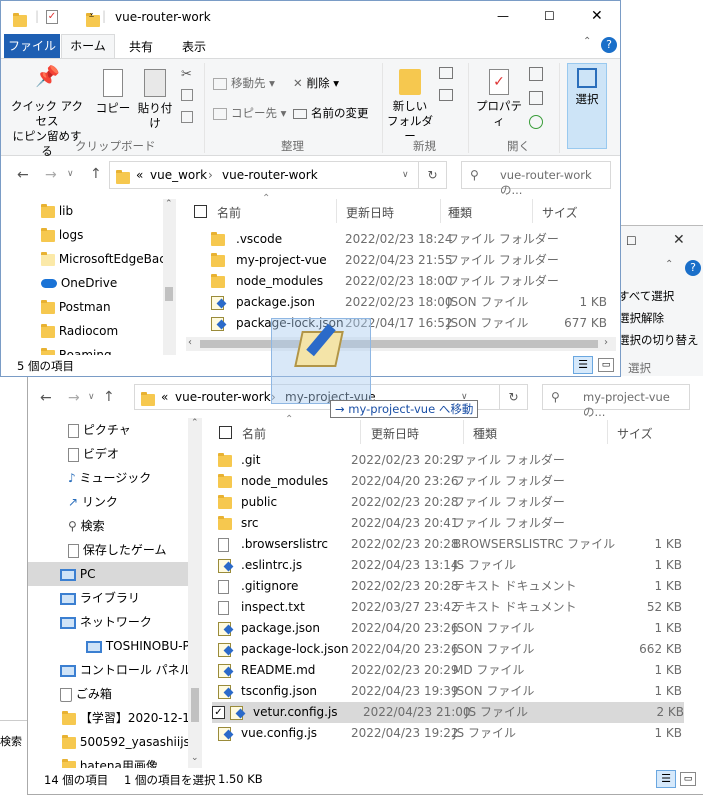 This screenshot has height=796, width=703. What do you see at coordinates (310, 17) in the screenshot?
I see `title-bar: | ✓ ⩡ | vue-router-work — ☐ ✕` at bounding box center [310, 17].